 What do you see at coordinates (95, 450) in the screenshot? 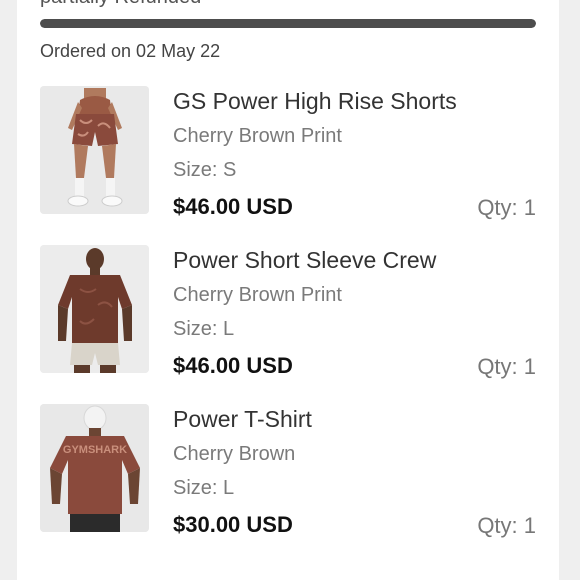
I see `tshirt-print-text: GYMSHARK` at bounding box center [95, 450].